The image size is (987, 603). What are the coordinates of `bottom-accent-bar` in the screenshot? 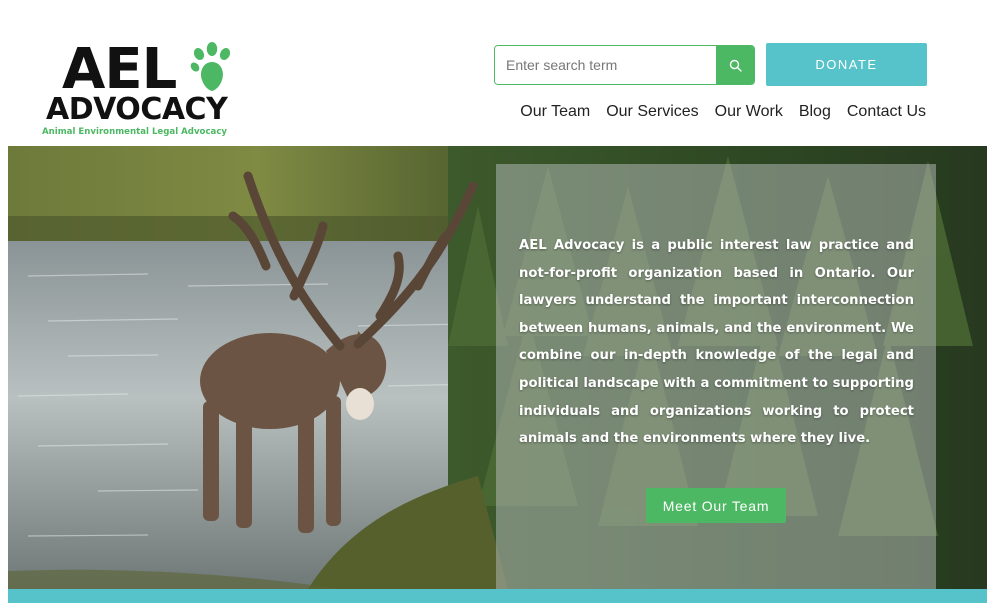 It's located at (497, 596).